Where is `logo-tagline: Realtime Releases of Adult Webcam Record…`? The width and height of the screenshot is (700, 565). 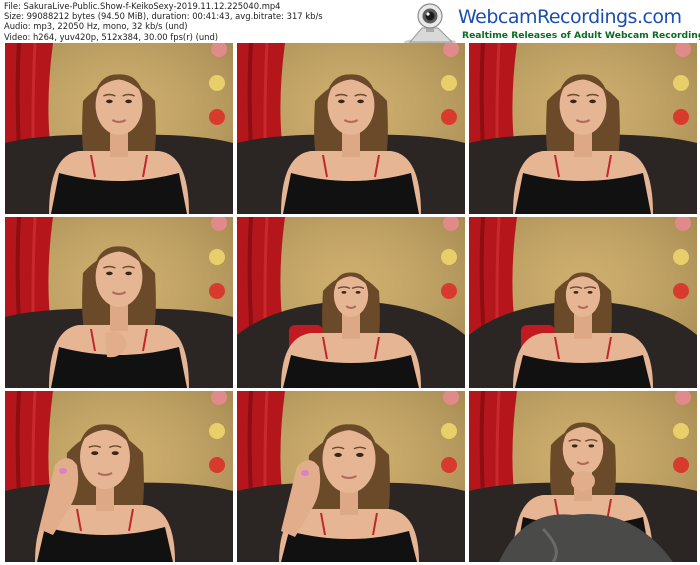 logo-tagline: Realtime Releases of Adult Webcam Record… is located at coordinates (581, 35).